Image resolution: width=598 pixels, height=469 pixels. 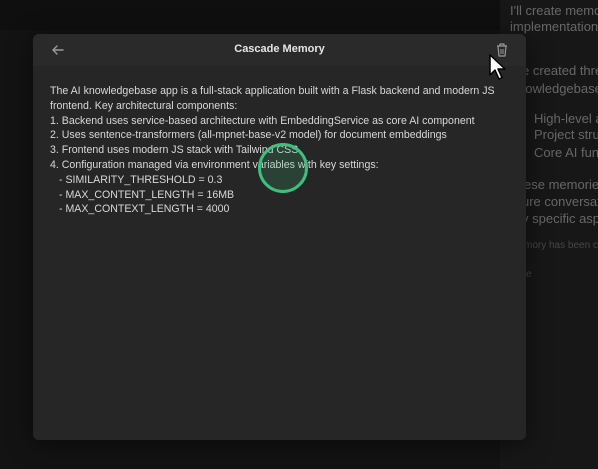 I want to click on modal-header: Cascade Memory, so click(x=279, y=50).